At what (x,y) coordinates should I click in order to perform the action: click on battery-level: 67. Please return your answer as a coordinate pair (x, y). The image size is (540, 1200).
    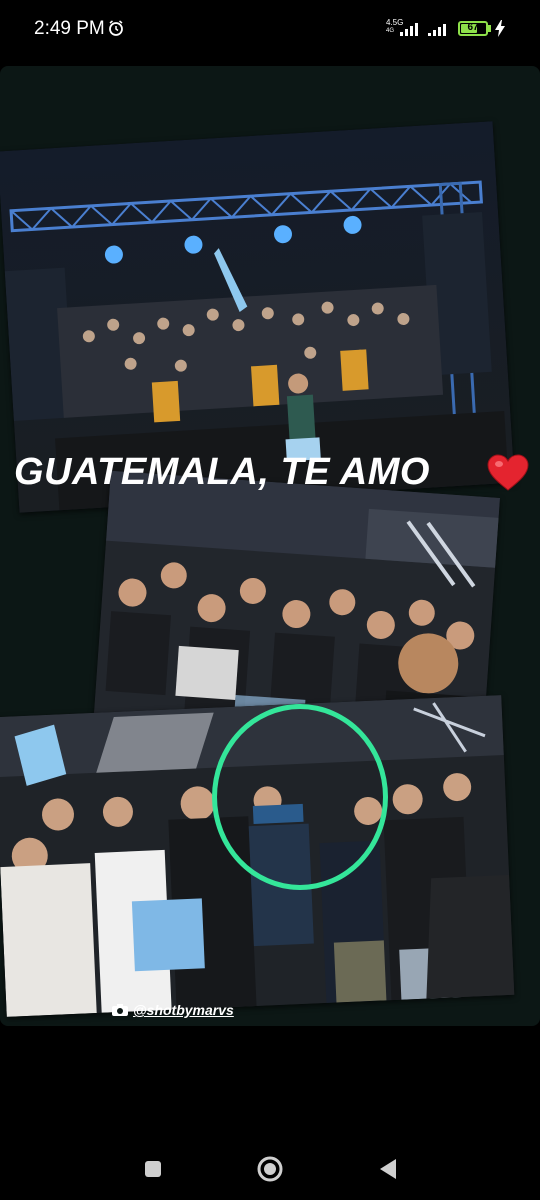
    Looking at the image, I should click on (473, 27).